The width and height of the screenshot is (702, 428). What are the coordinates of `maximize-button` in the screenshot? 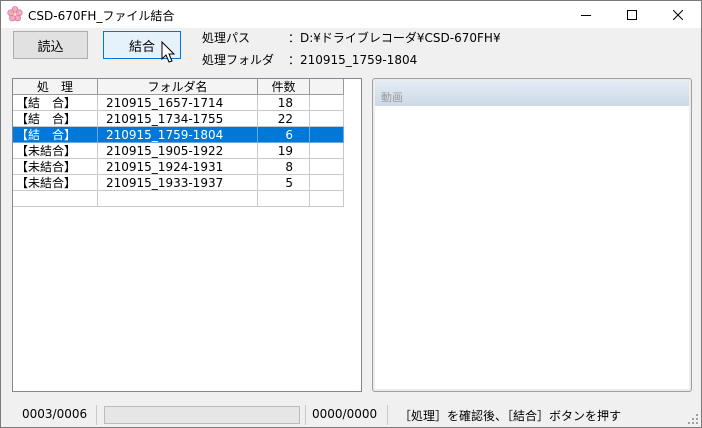 It's located at (632, 14).